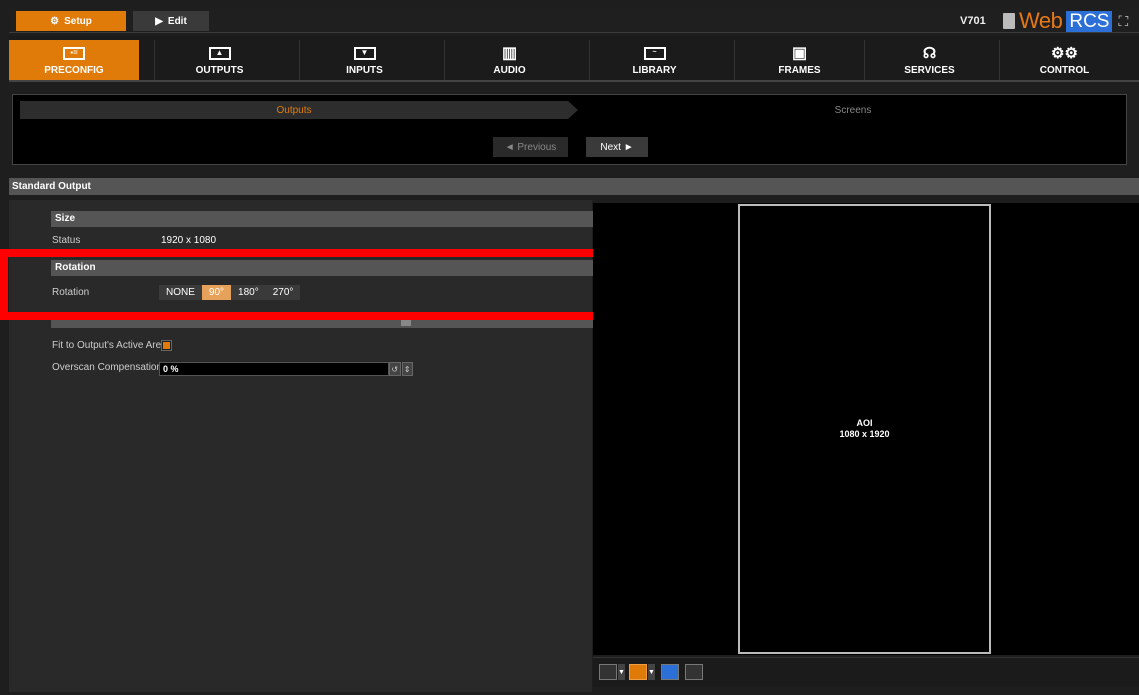 This screenshot has width=1139, height=695. I want to click on nav-services: ☊ SERVICES, so click(929, 60).